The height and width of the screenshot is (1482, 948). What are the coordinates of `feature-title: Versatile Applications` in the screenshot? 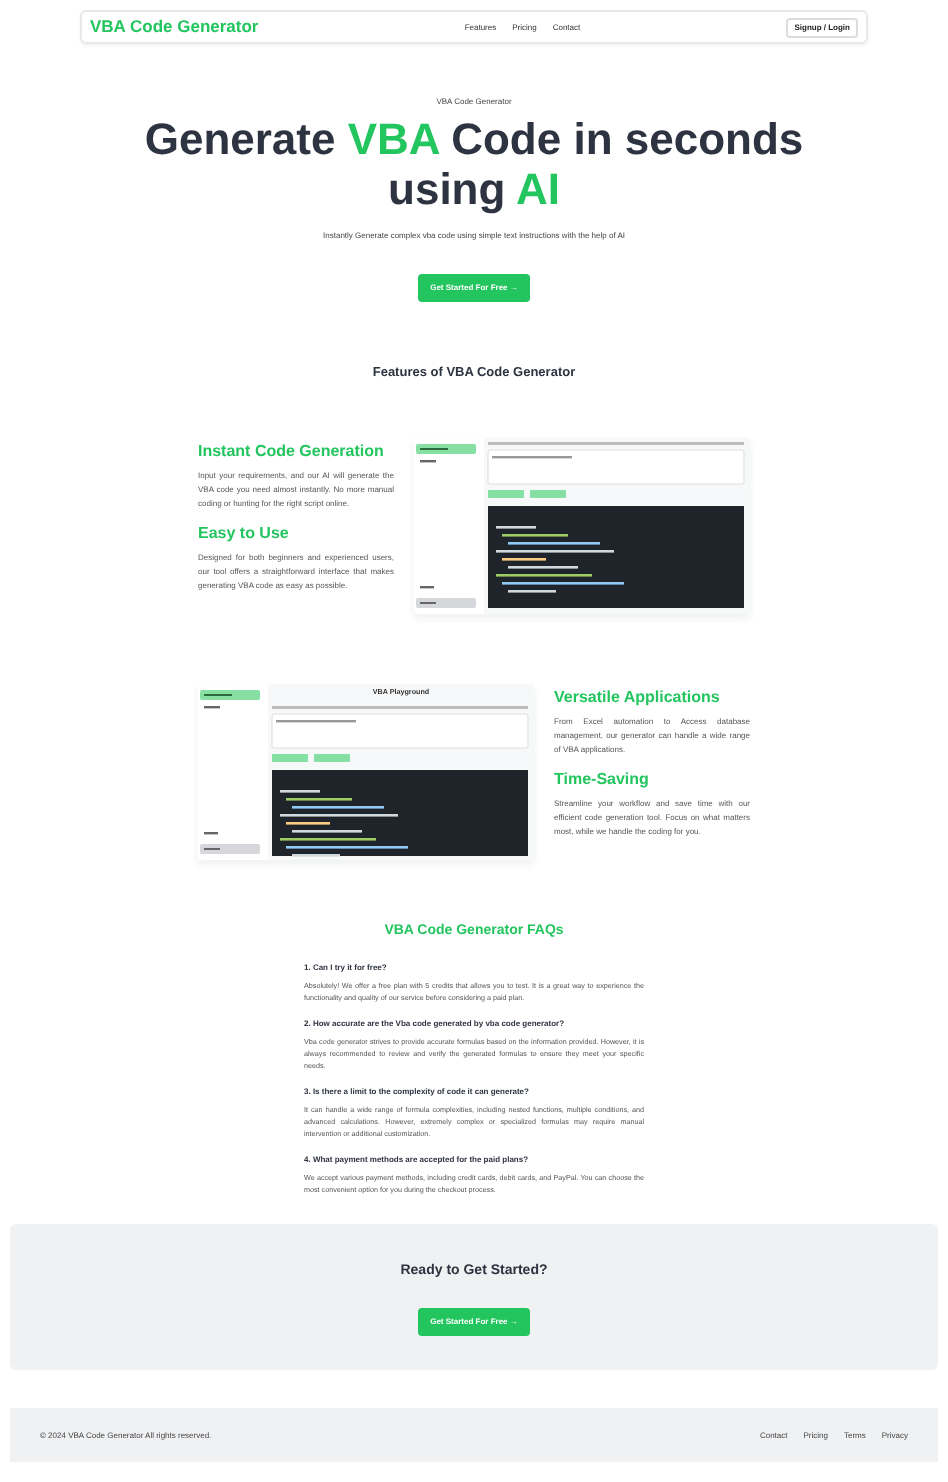 It's located at (638, 698).